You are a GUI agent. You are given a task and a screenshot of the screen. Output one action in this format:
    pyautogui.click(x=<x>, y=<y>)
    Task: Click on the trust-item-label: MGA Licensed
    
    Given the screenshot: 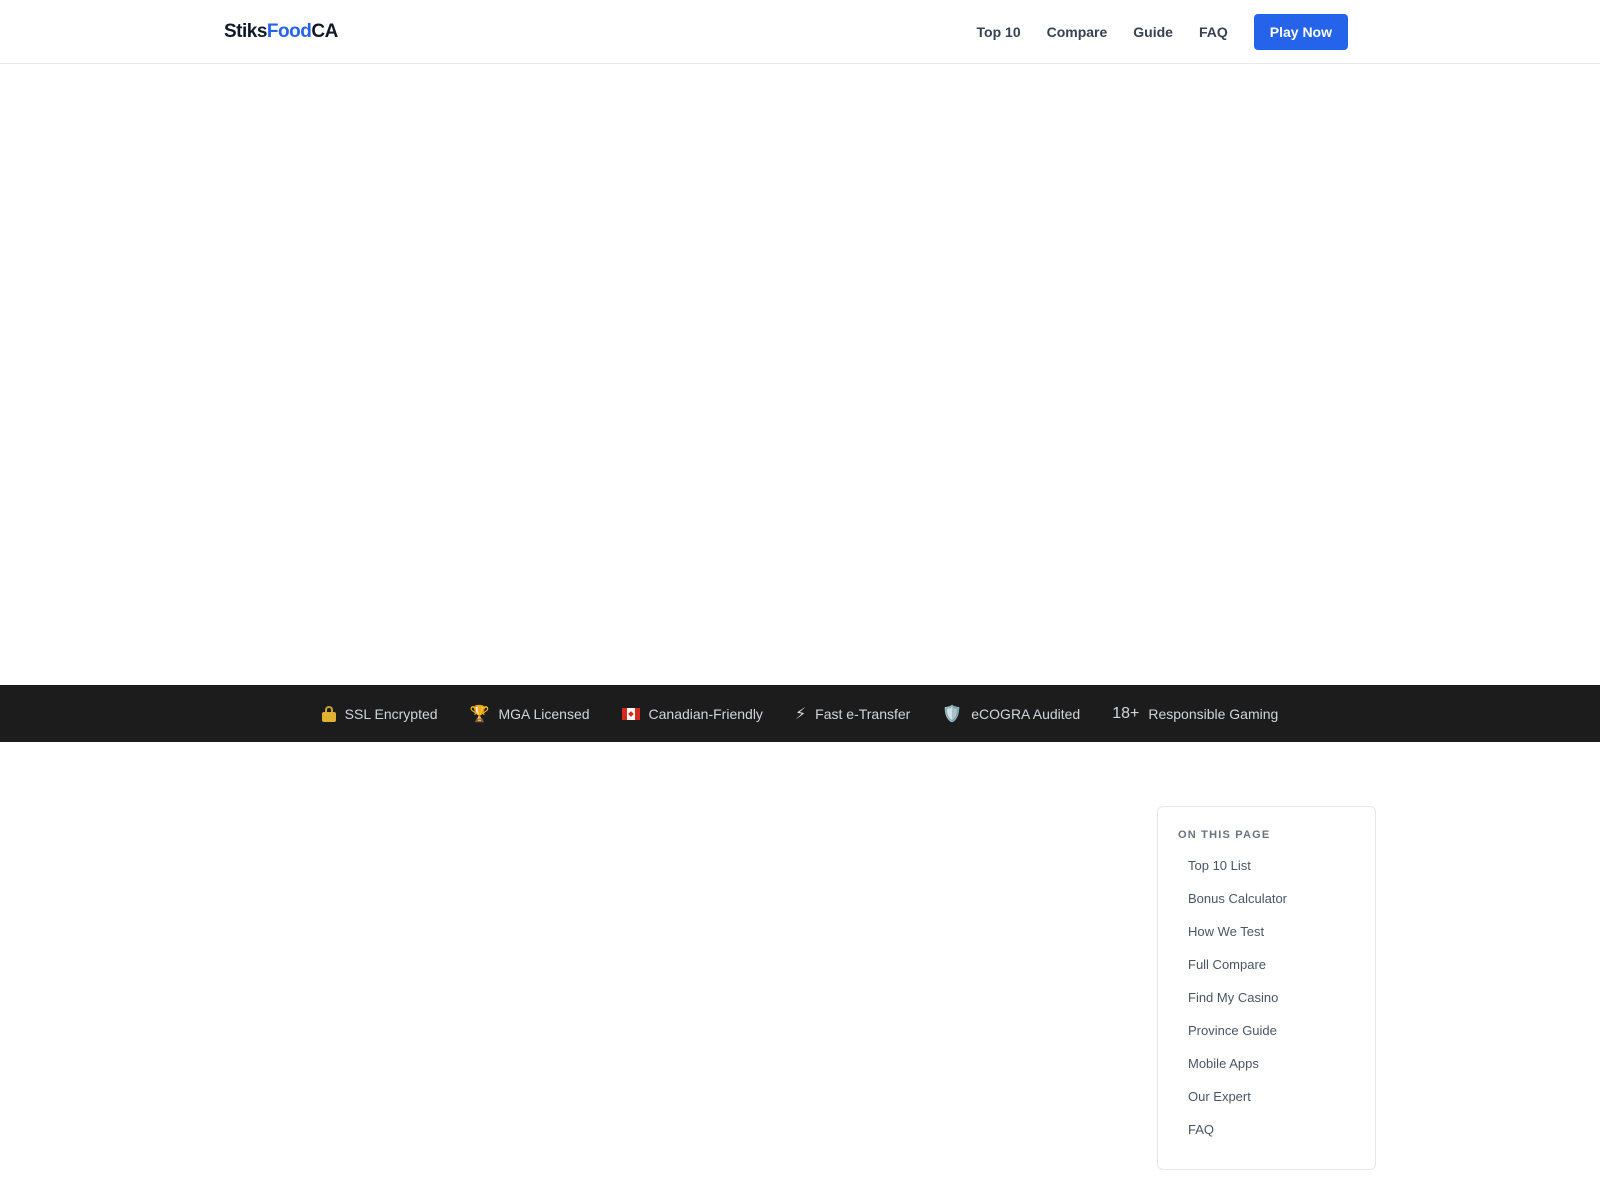 What is the action you would take?
    pyautogui.click(x=544, y=713)
    